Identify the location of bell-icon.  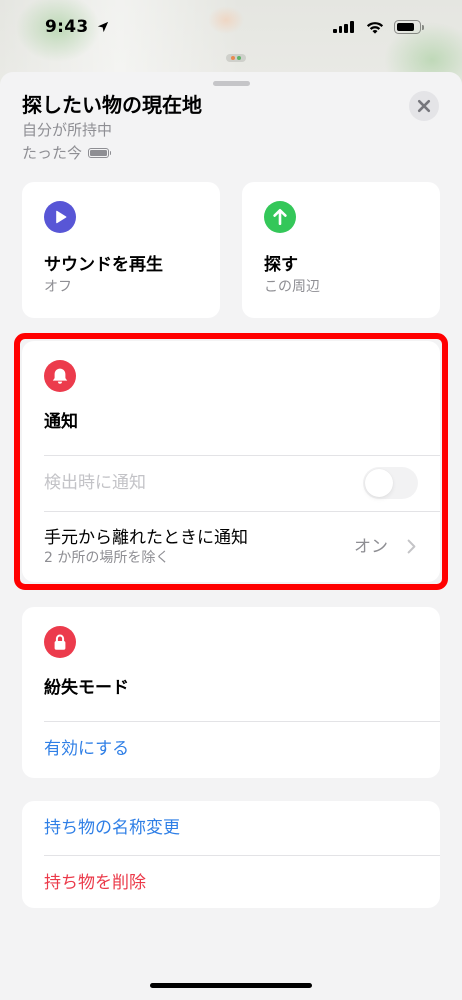
(60, 376).